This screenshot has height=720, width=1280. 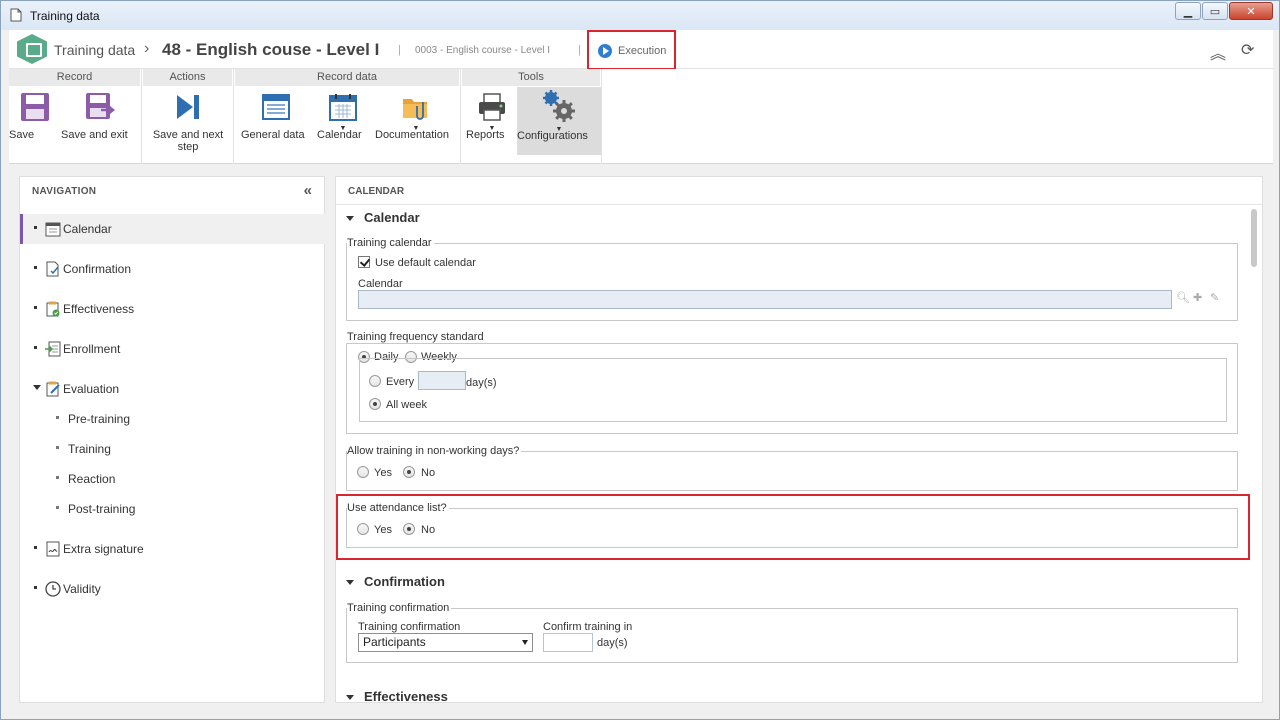 I want to click on next-step-icon, so click(x=188, y=107).